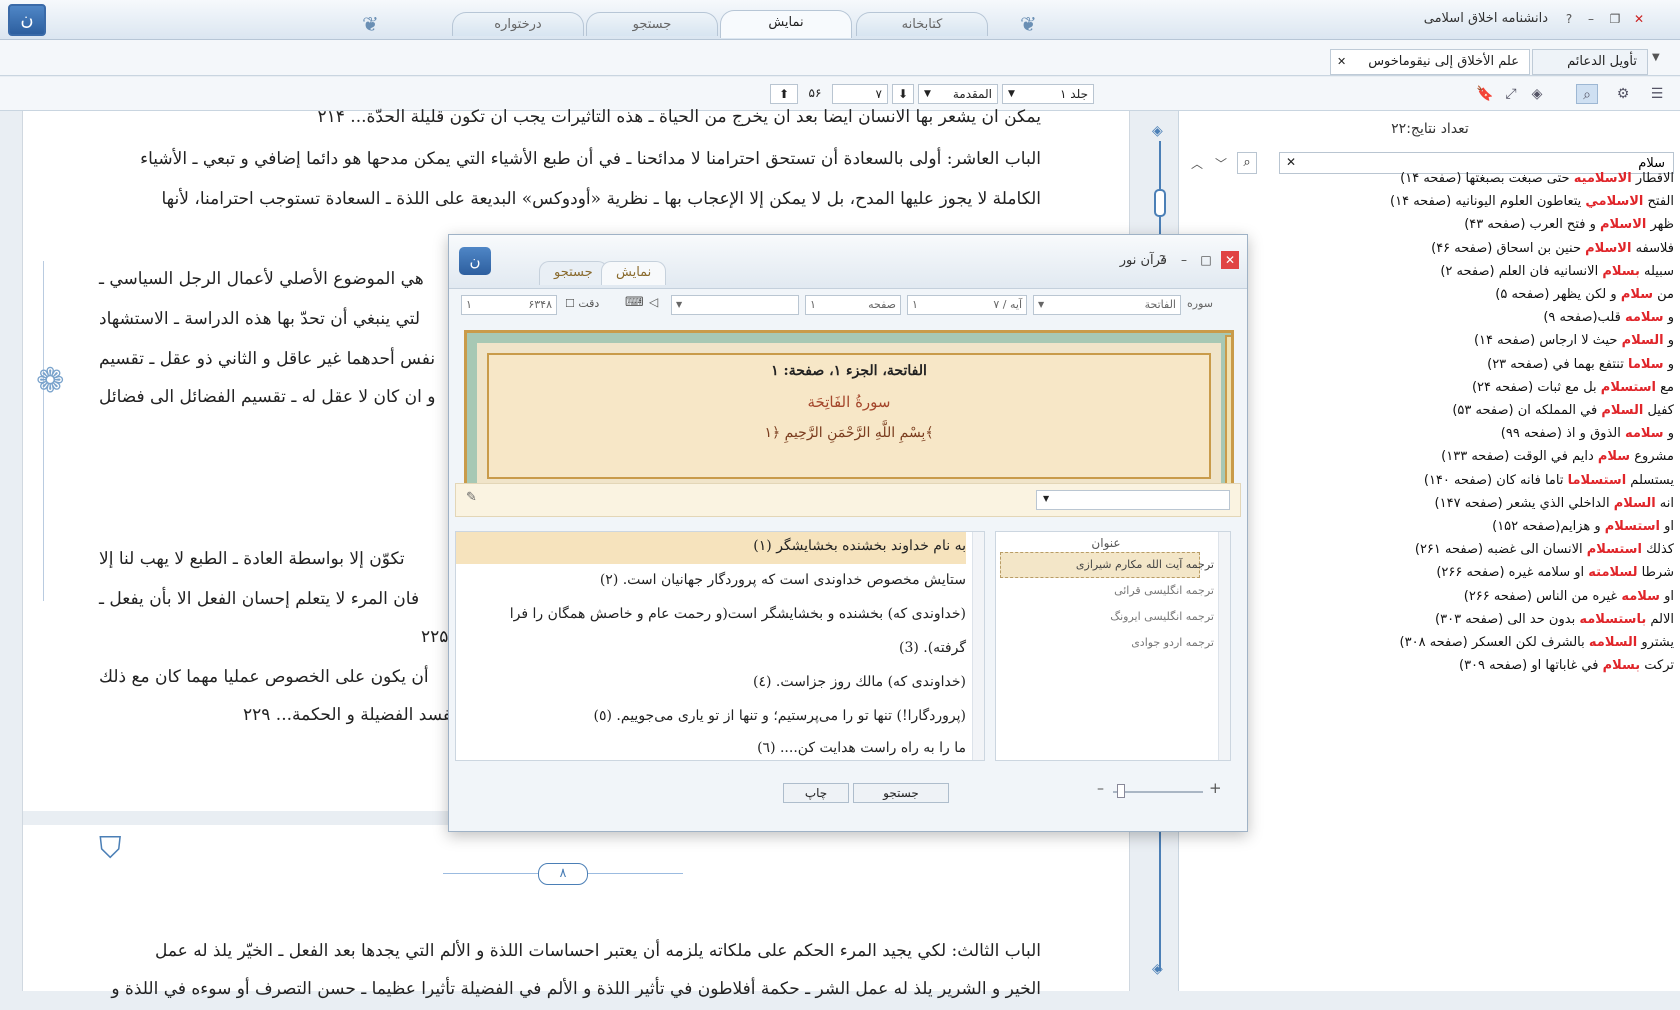 The width and height of the screenshot is (1680, 1010). What do you see at coordinates (903, 94) in the screenshot?
I see `page-down-icon: ⬇` at bounding box center [903, 94].